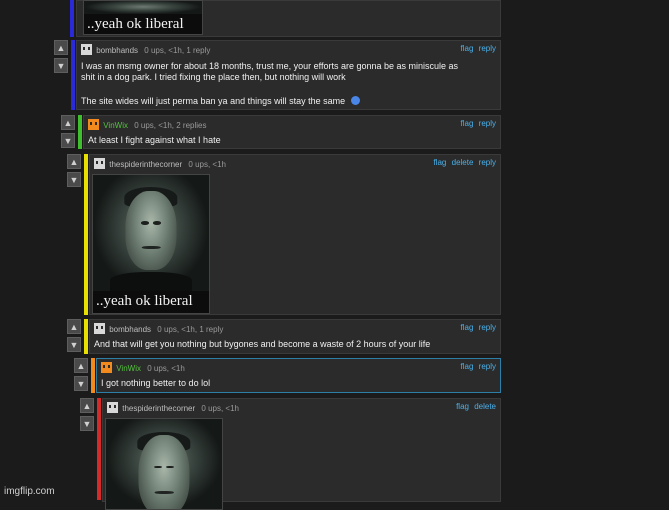 The height and width of the screenshot is (510, 669). Describe the element at coordinates (29, 491) in the screenshot. I see `imgflip-watermark: imgflip.com` at that location.